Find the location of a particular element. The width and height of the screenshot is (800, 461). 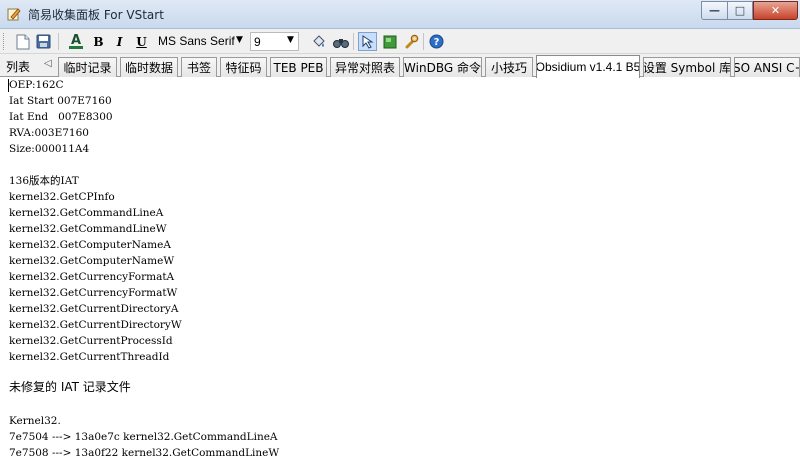

tab-temp-data: 临时数据 is located at coordinates (149, 67).